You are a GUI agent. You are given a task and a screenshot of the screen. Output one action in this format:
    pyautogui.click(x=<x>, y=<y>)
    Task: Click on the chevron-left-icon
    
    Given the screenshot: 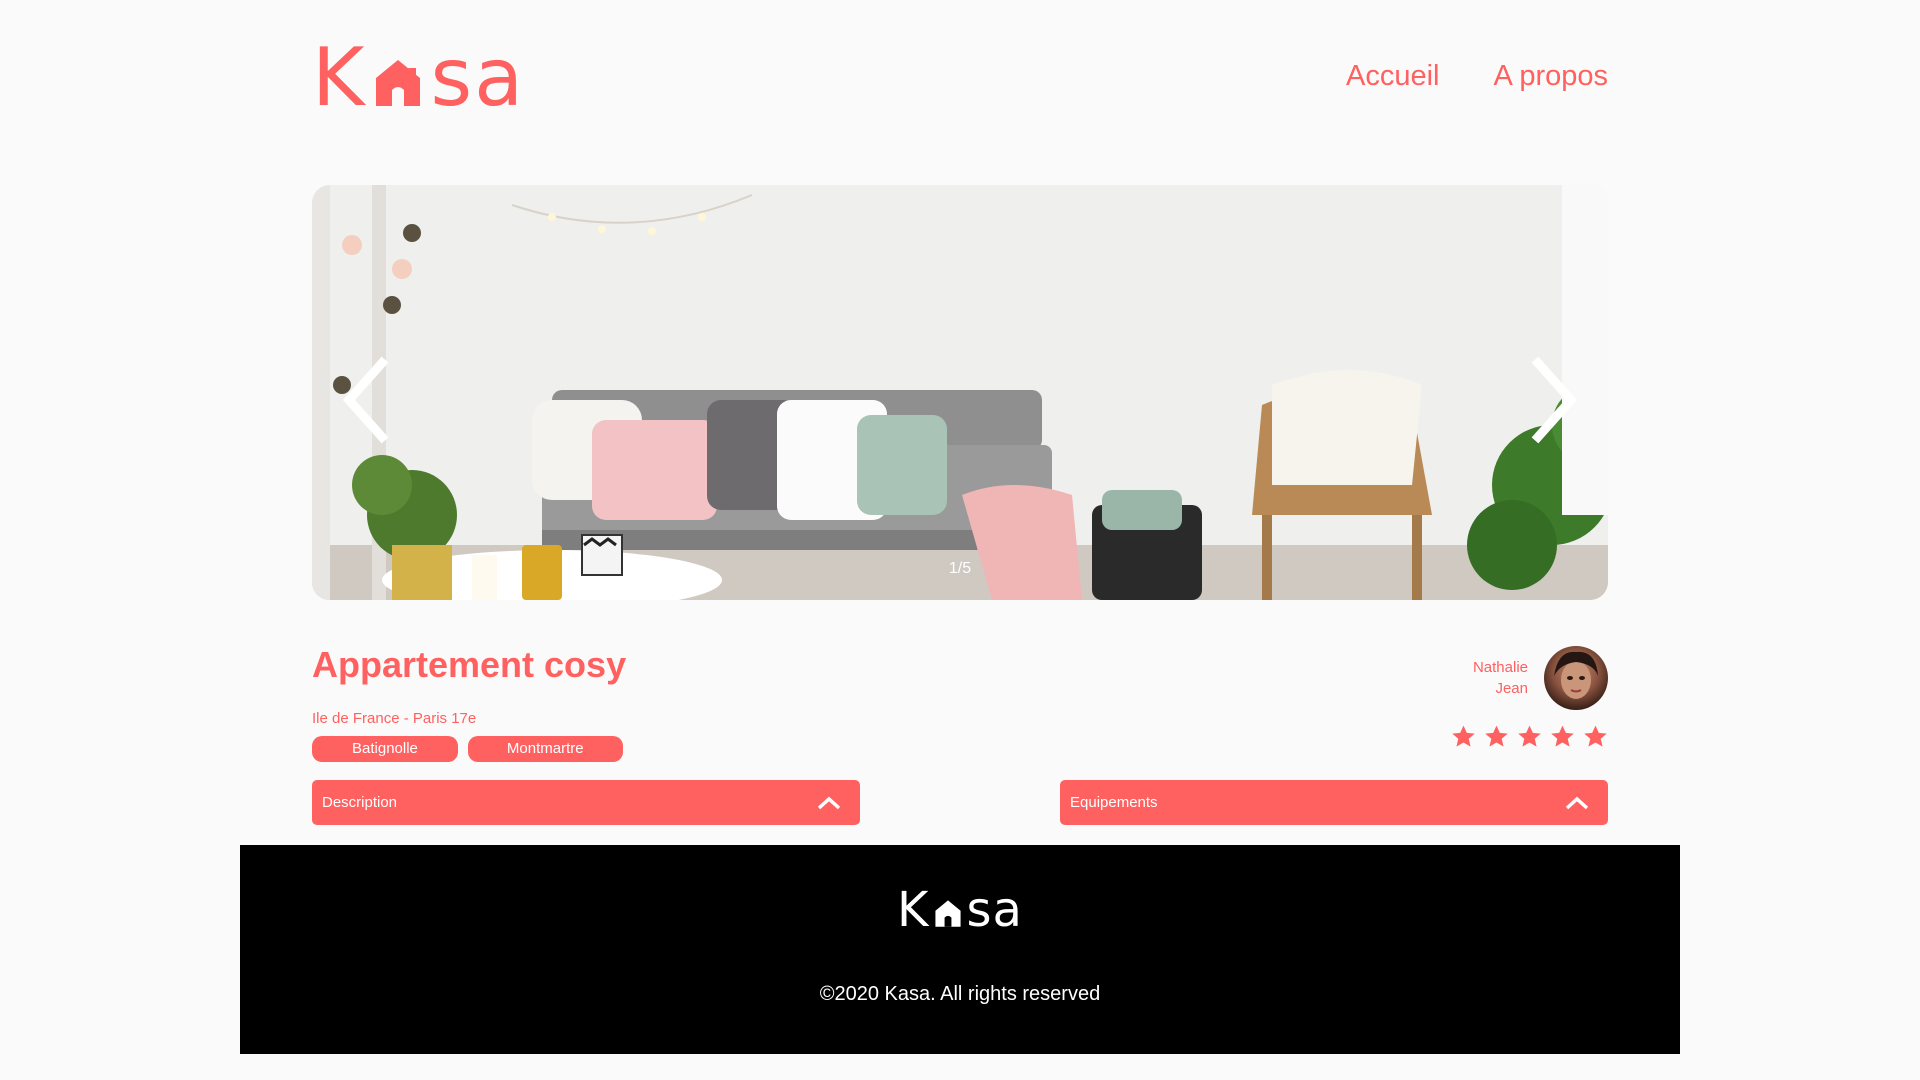 What is the action you would take?
    pyautogui.click(x=367, y=400)
    